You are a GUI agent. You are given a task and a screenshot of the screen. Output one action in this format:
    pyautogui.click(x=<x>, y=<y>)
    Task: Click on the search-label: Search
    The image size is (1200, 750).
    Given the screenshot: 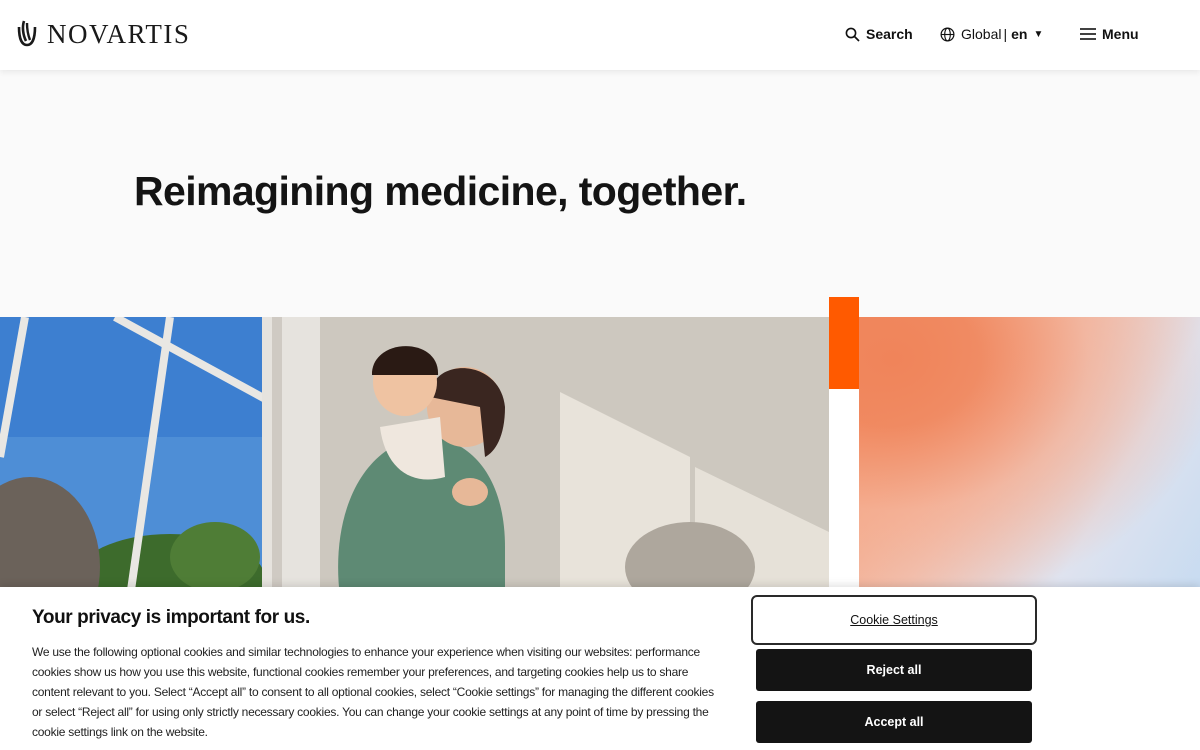 What is the action you would take?
    pyautogui.click(x=889, y=34)
    